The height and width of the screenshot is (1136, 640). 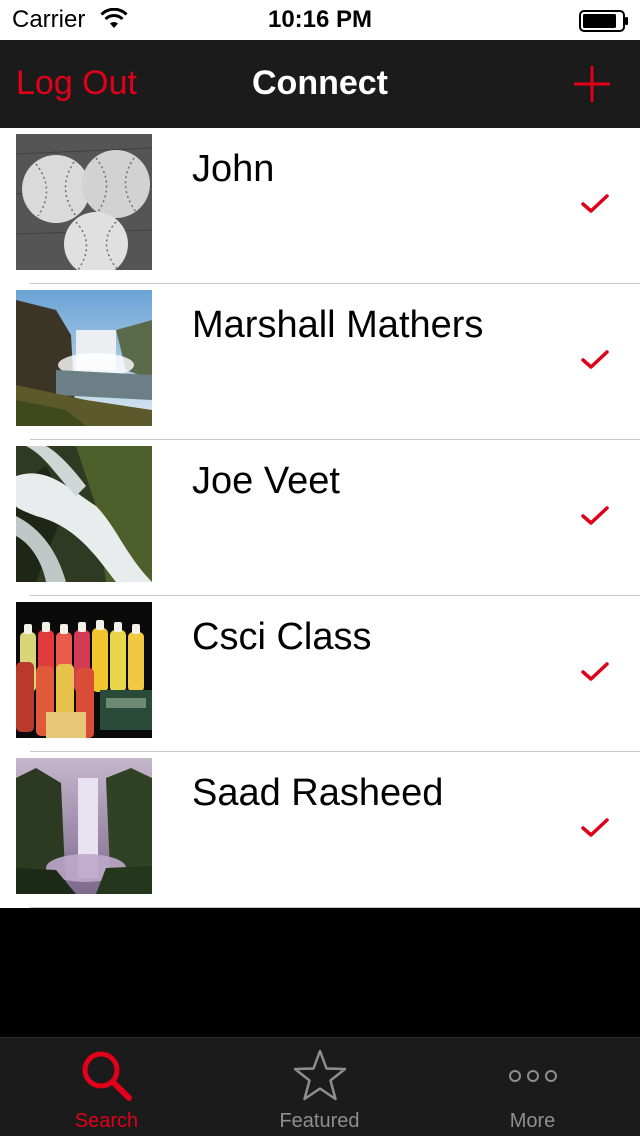 What do you see at coordinates (319, 1121) in the screenshot?
I see `tab-label: Featured` at bounding box center [319, 1121].